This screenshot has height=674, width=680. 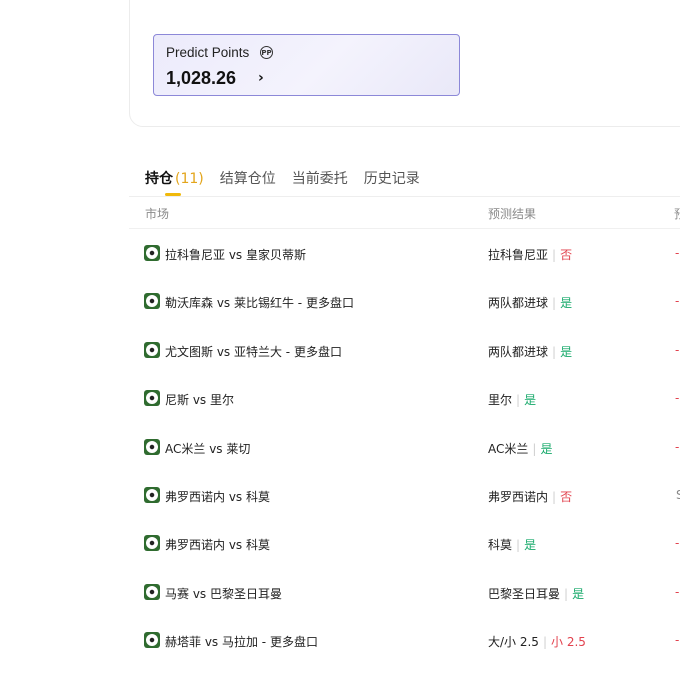 What do you see at coordinates (340, 559) in the screenshot?
I see `table-row: 弗罗西诺内 vs 科莫 科莫 | 是 -` at bounding box center [340, 559].